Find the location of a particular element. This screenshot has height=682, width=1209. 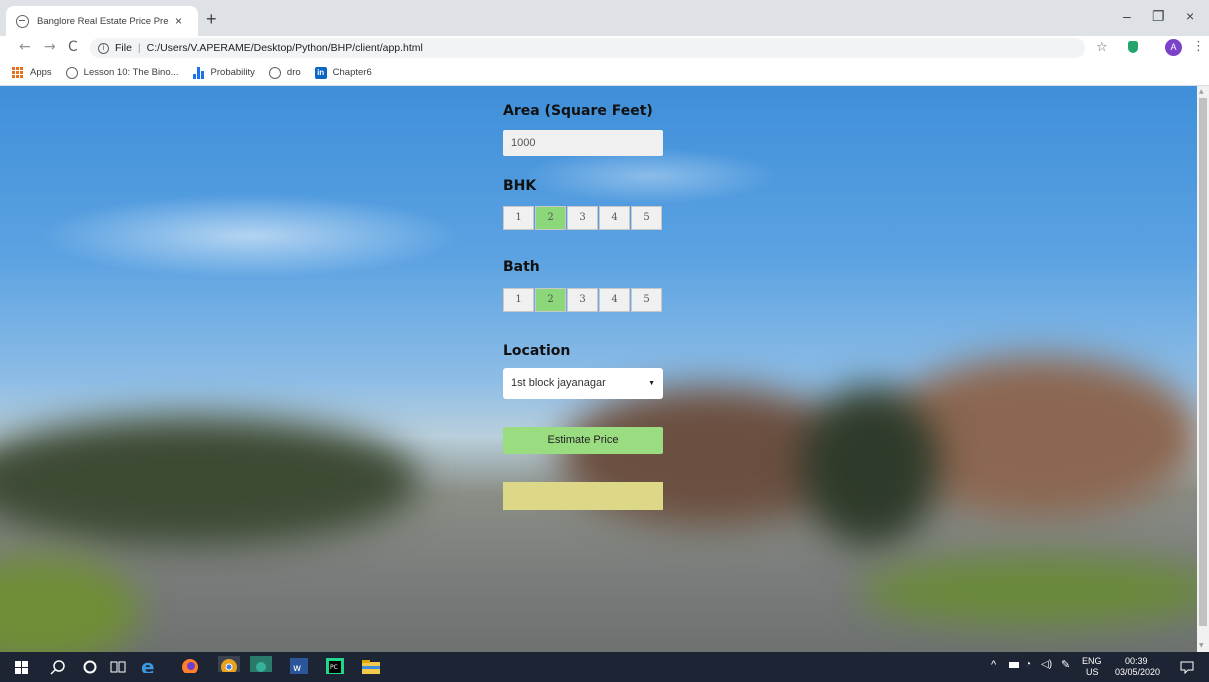

bookmark-apps: Apps is located at coordinates (32, 72).